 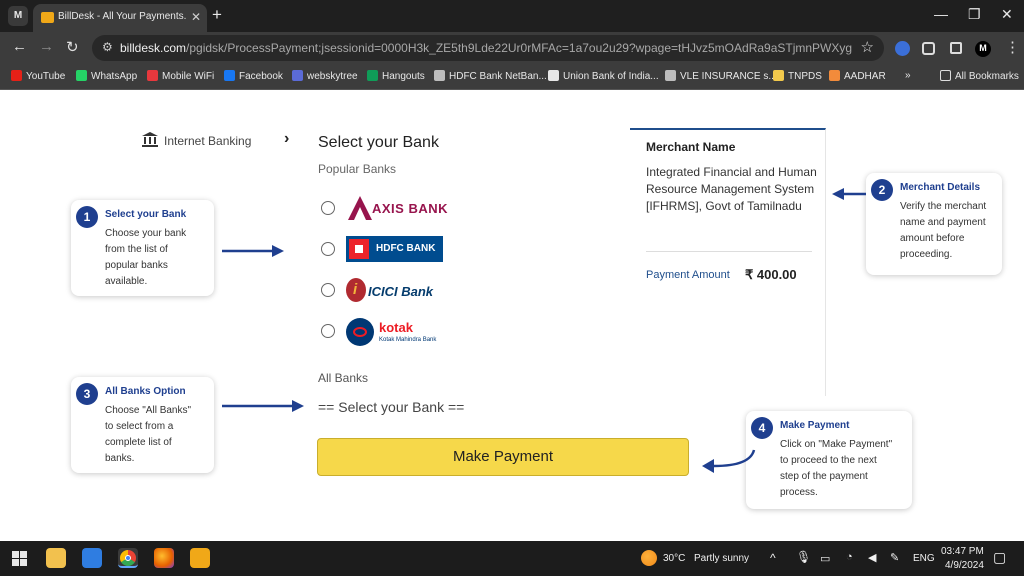 What do you see at coordinates (150, 139) in the screenshot?
I see `bank-building-icon` at bounding box center [150, 139].